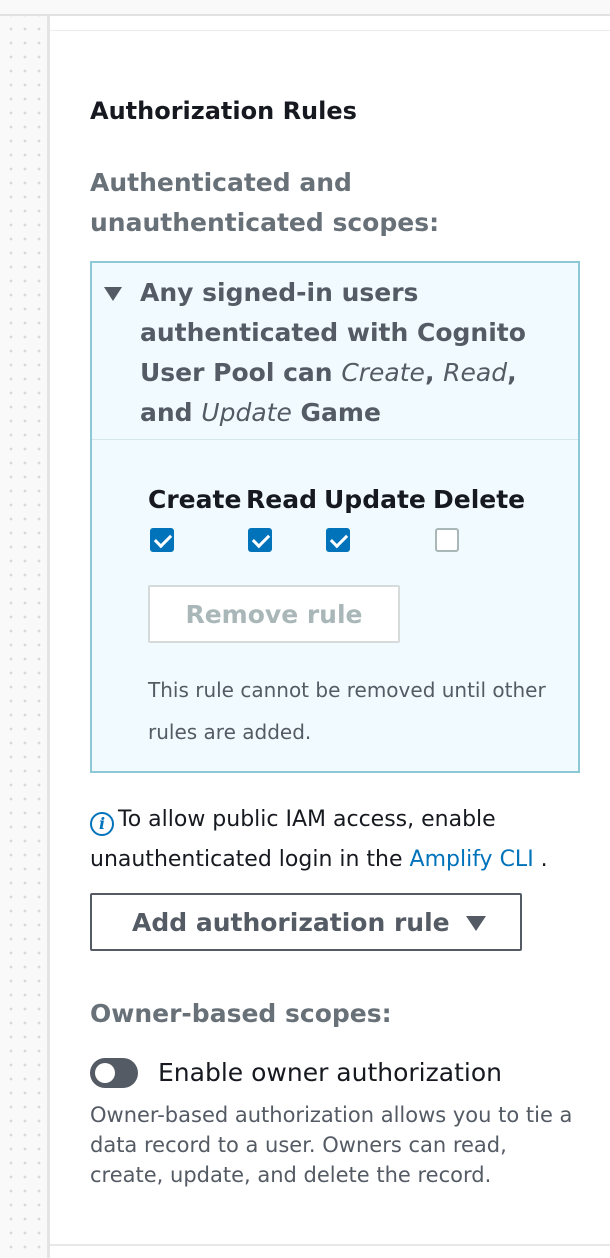  I want to click on permission-label-update: Update, so click(375, 499).